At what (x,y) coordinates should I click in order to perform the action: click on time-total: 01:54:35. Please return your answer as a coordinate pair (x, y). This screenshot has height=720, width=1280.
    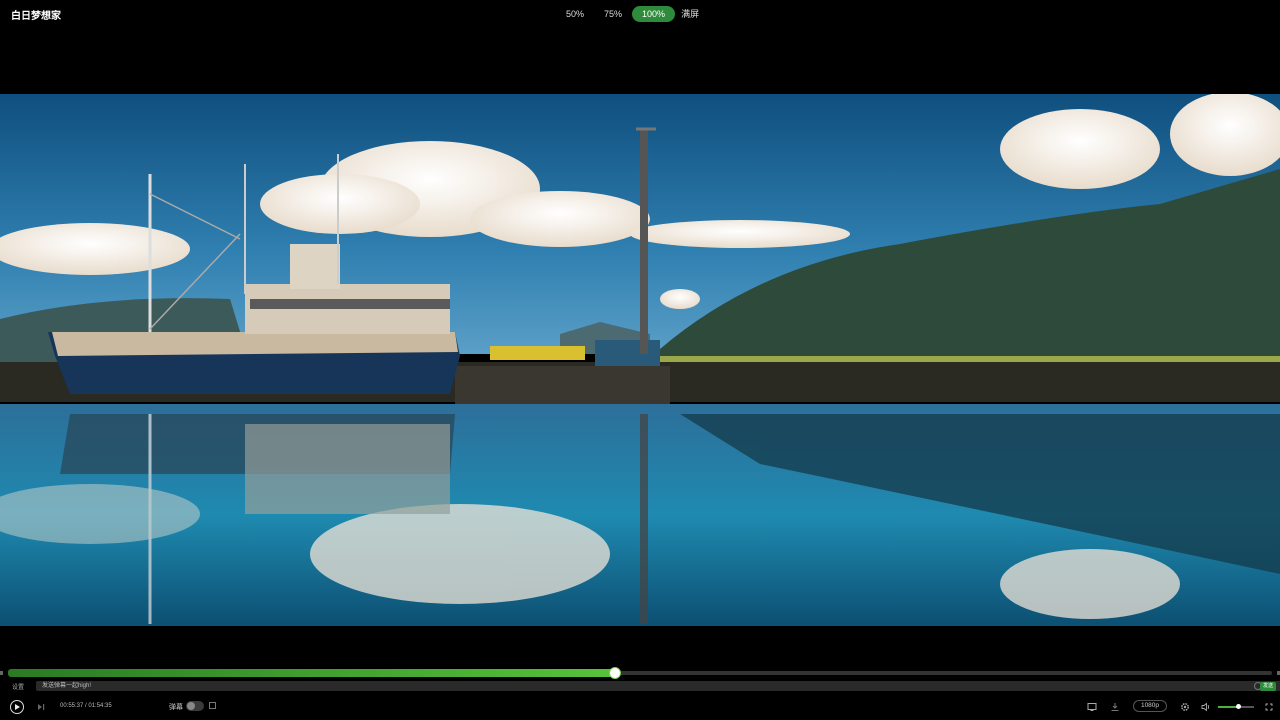
    Looking at the image, I should click on (100, 706).